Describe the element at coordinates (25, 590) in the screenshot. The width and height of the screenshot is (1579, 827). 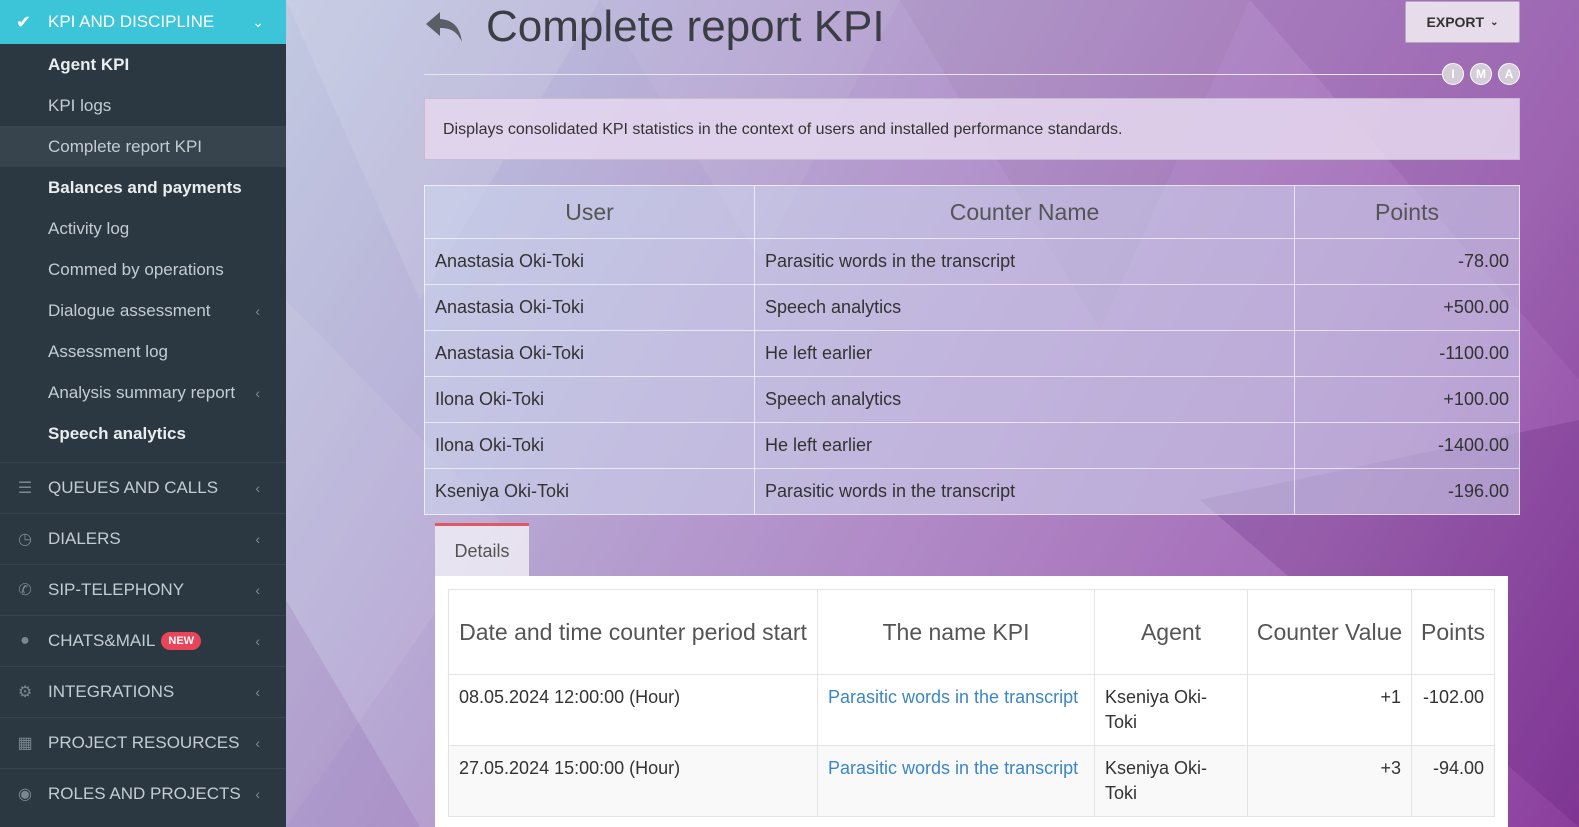
I see `phone-icon: ✆` at that location.